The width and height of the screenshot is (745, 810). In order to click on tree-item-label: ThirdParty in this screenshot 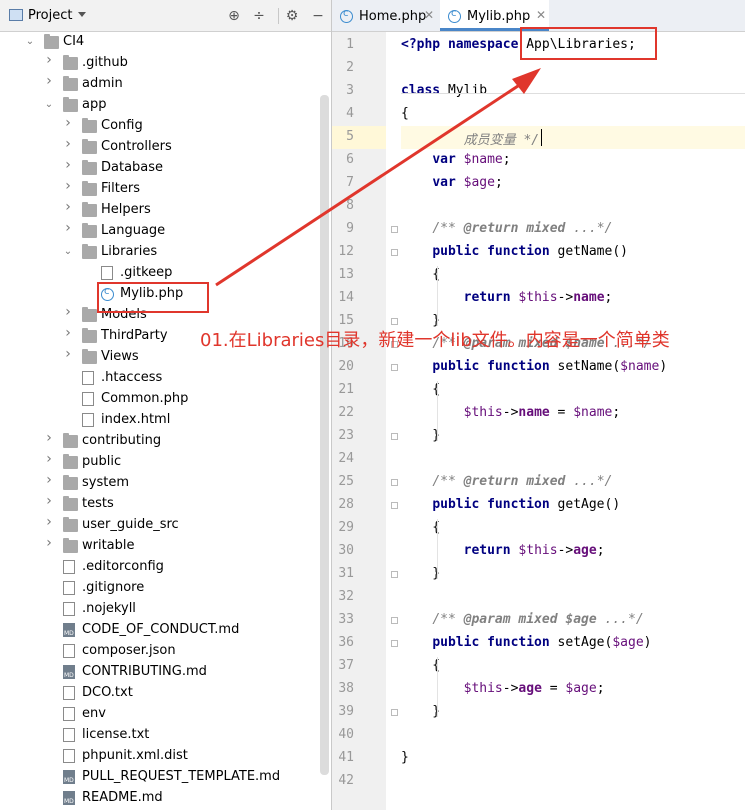, I will do `click(134, 335)`.